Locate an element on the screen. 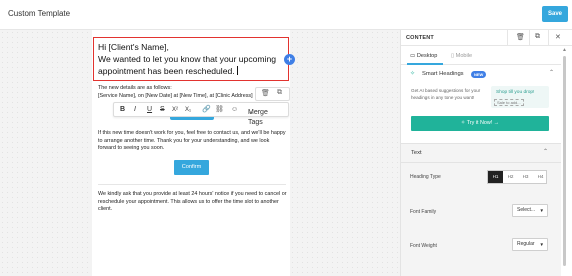 This screenshot has height=276, width=572. heading-type-label: Heading Type is located at coordinates (425, 177).